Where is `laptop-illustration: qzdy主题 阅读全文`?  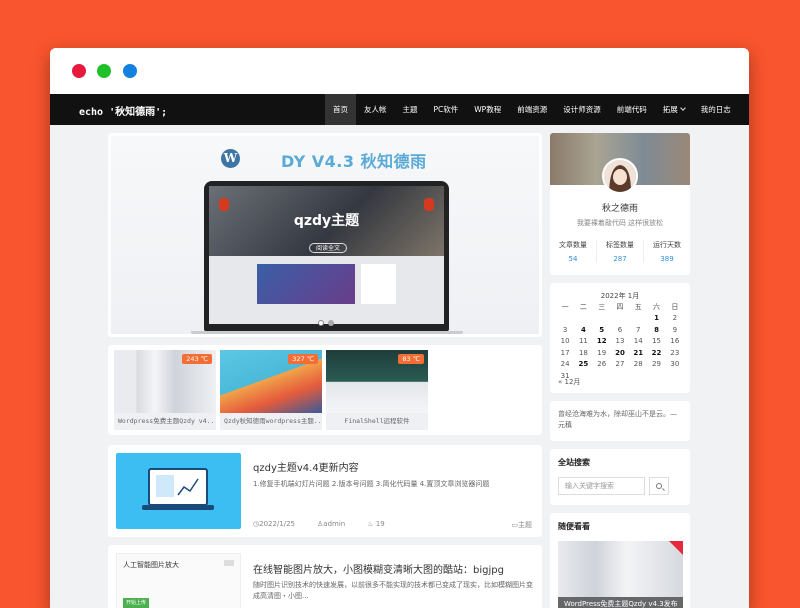 laptop-illustration: qzdy主题 阅读全文 is located at coordinates (326, 256).